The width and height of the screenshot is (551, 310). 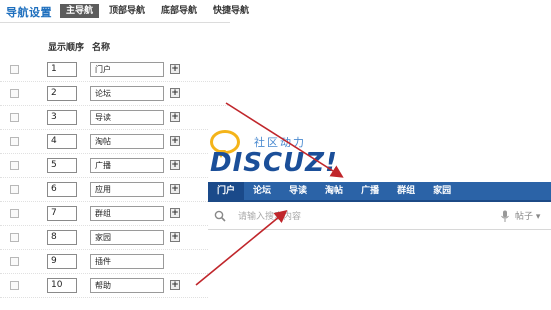 I want to click on nav-tabs: 主导航 顶部导航 底部导航 快捷导航, so click(x=157, y=11).